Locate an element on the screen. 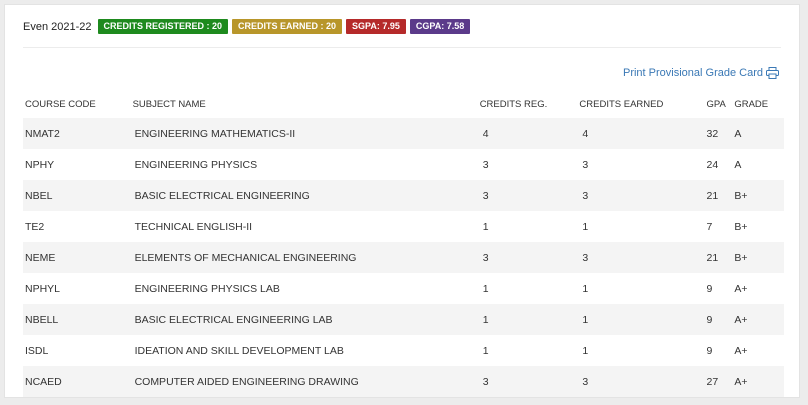 The width and height of the screenshot is (808, 405). cell-course-code: NPHYL is located at coordinates (43, 288).